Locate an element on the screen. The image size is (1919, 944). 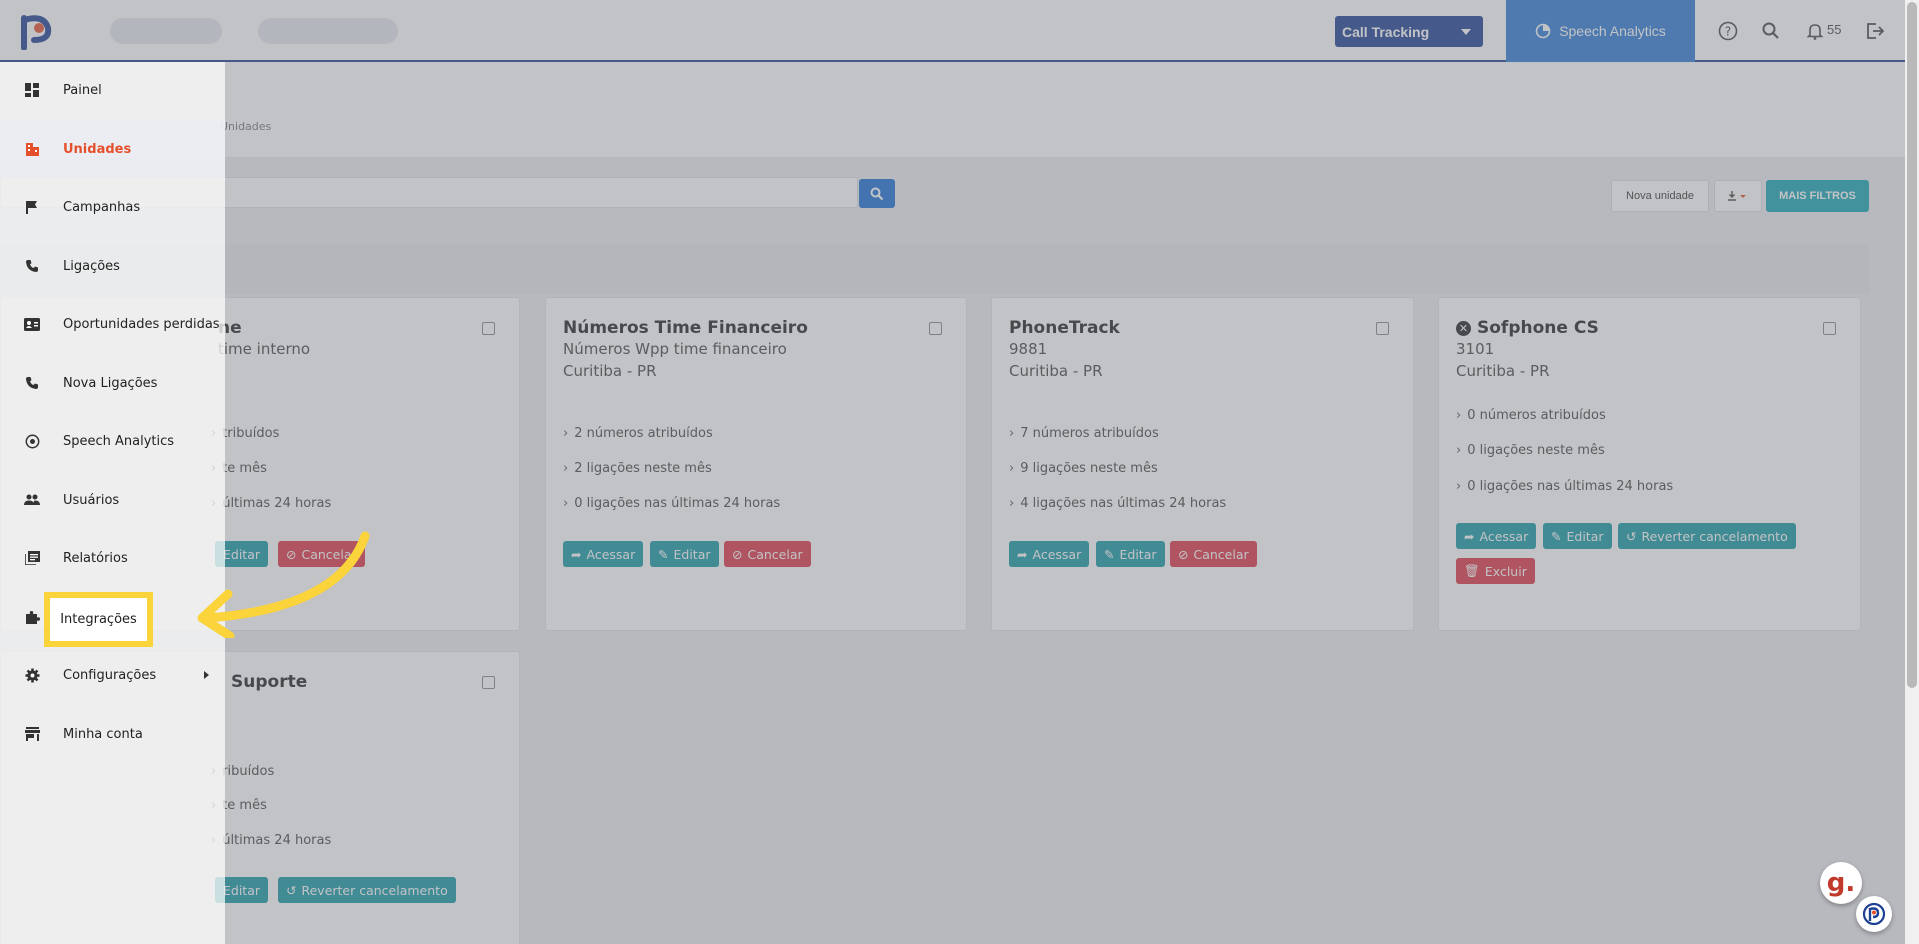
sidebar-item-painel: Painel is located at coordinates (112, 90).